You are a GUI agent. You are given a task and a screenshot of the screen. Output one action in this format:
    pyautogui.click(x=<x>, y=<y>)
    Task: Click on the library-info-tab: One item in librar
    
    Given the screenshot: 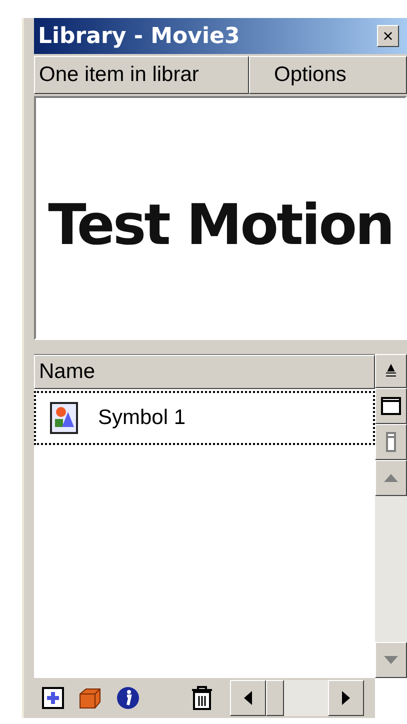 What is the action you would take?
    pyautogui.click(x=141, y=75)
    